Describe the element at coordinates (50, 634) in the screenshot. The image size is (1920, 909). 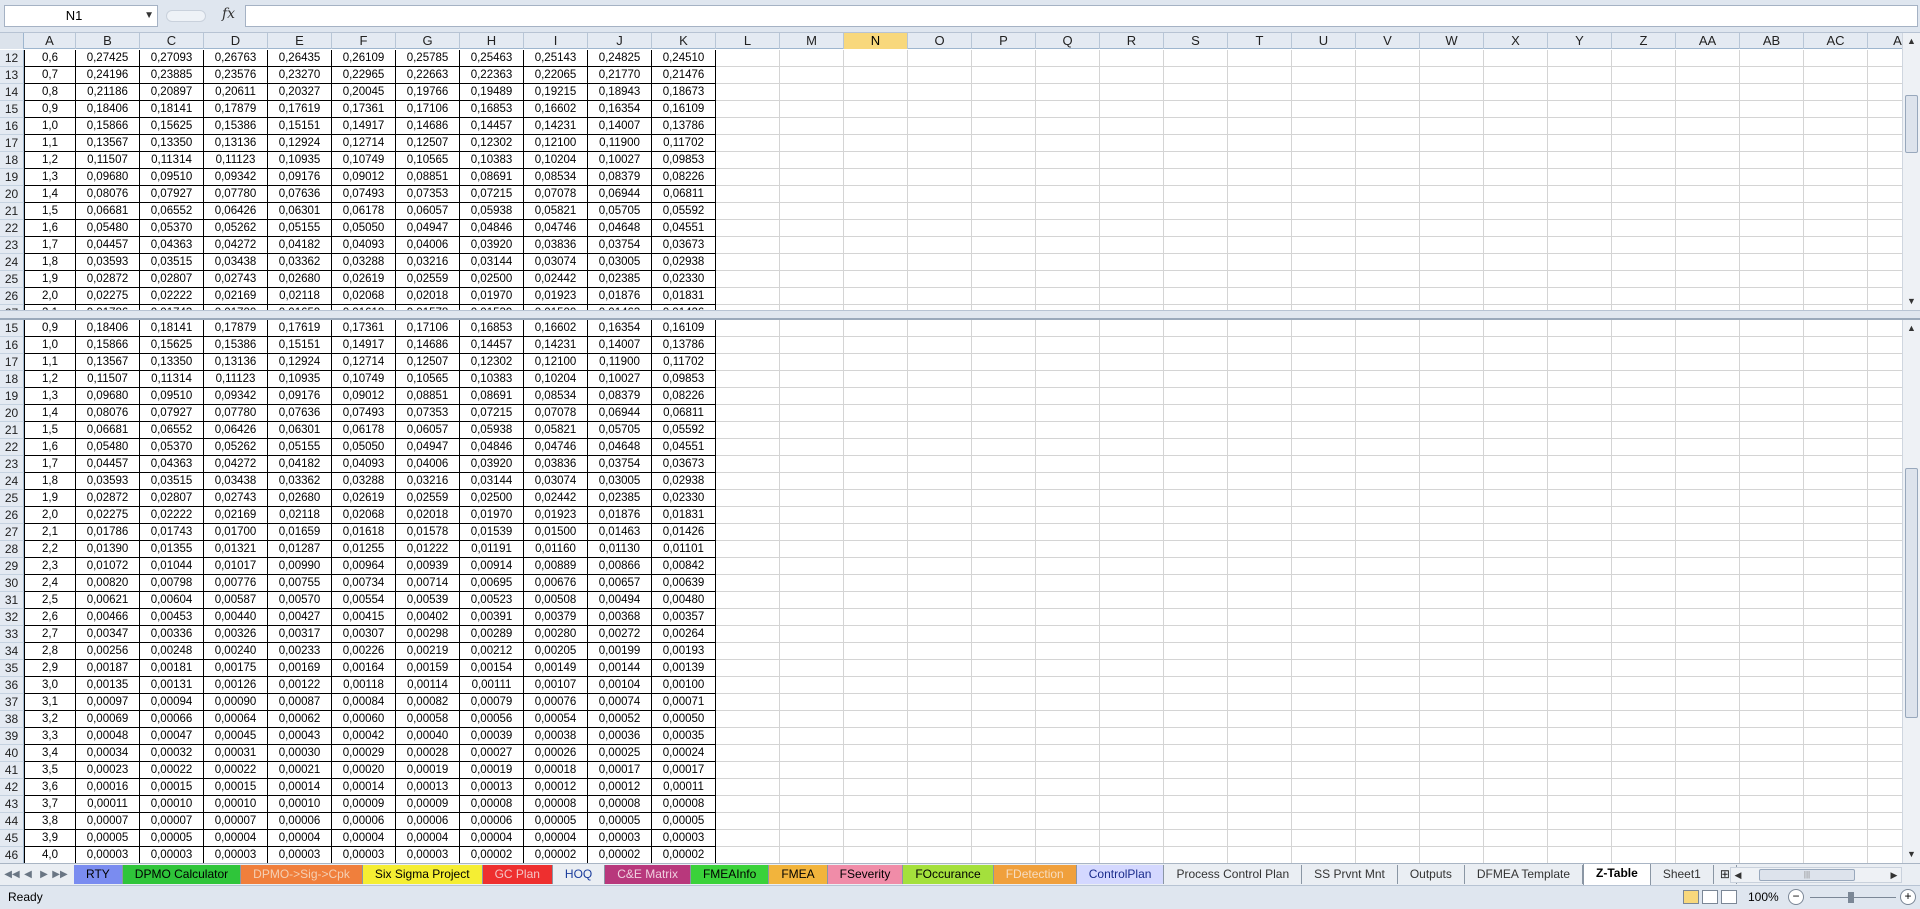
I see `grid-cell: 2,7` at that location.